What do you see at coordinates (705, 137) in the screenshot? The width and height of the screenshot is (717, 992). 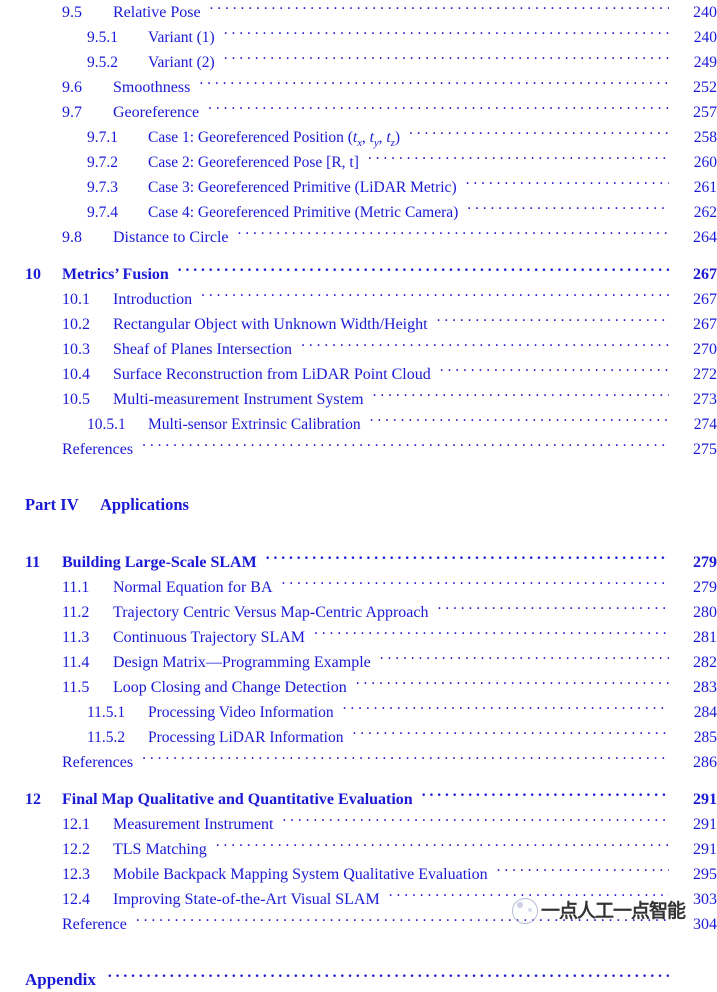 I see `toc-entry-page-number: 258` at bounding box center [705, 137].